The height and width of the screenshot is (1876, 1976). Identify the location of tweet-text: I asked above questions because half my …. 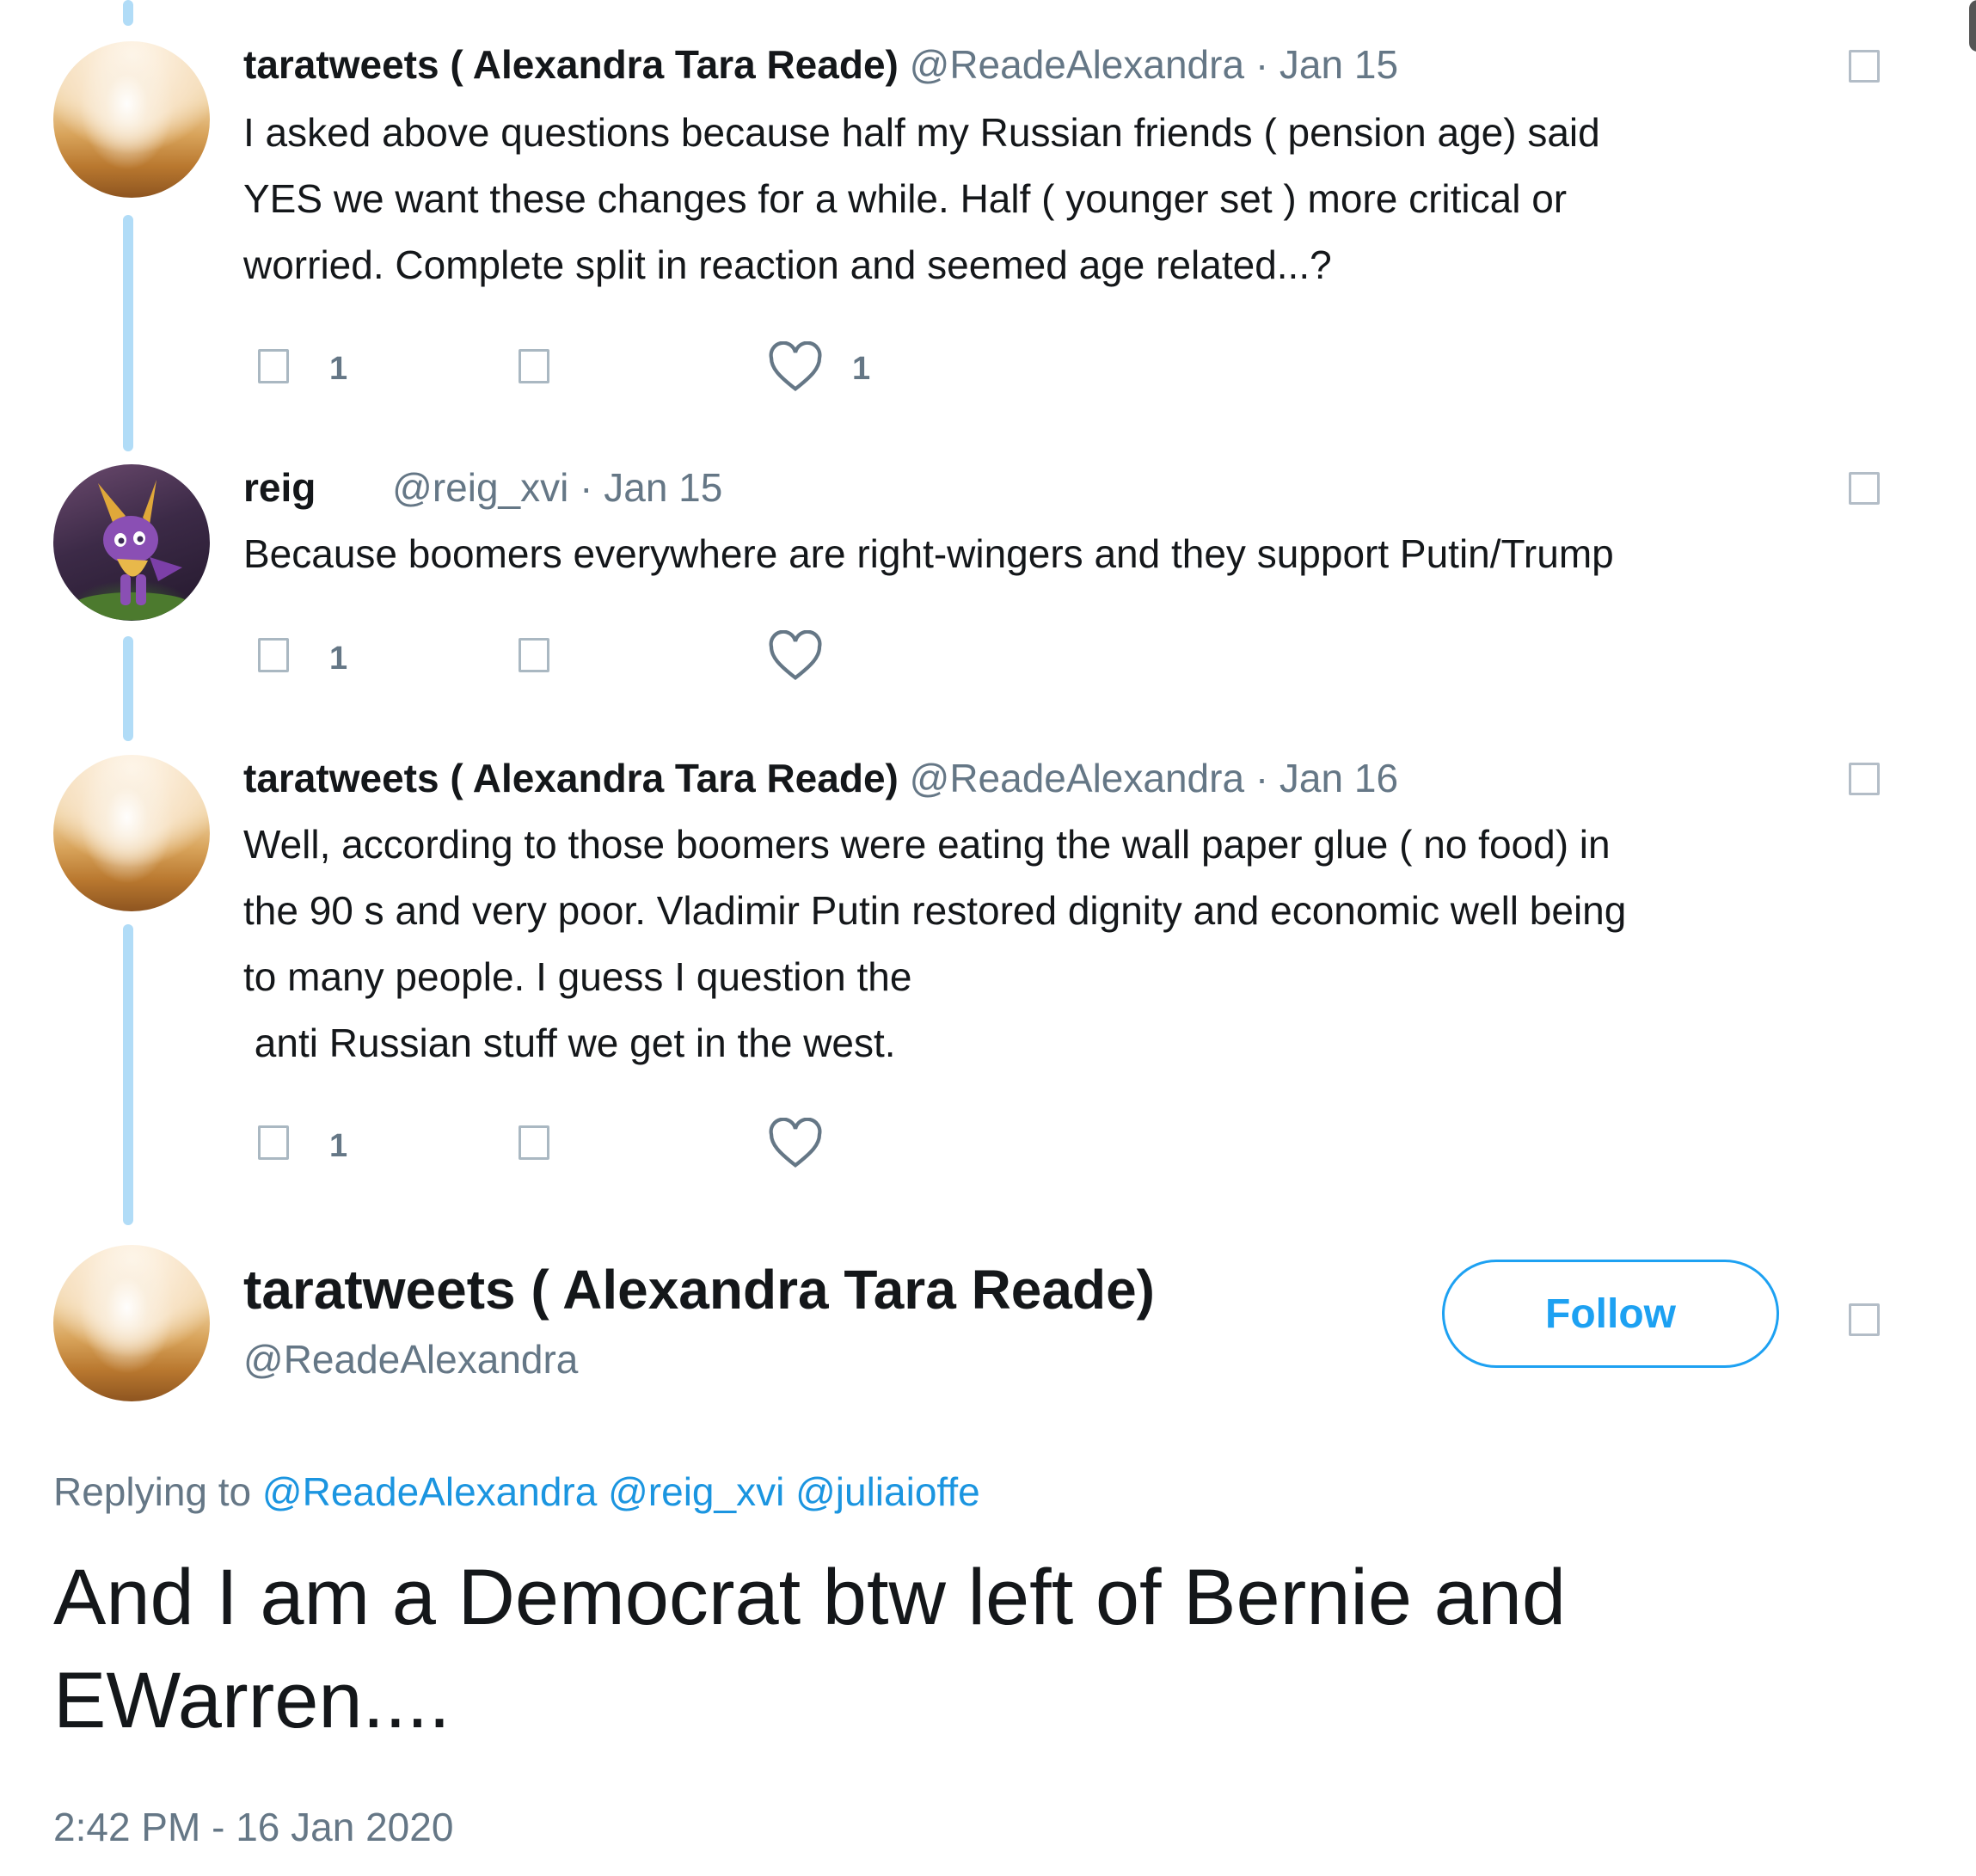
(921, 199).